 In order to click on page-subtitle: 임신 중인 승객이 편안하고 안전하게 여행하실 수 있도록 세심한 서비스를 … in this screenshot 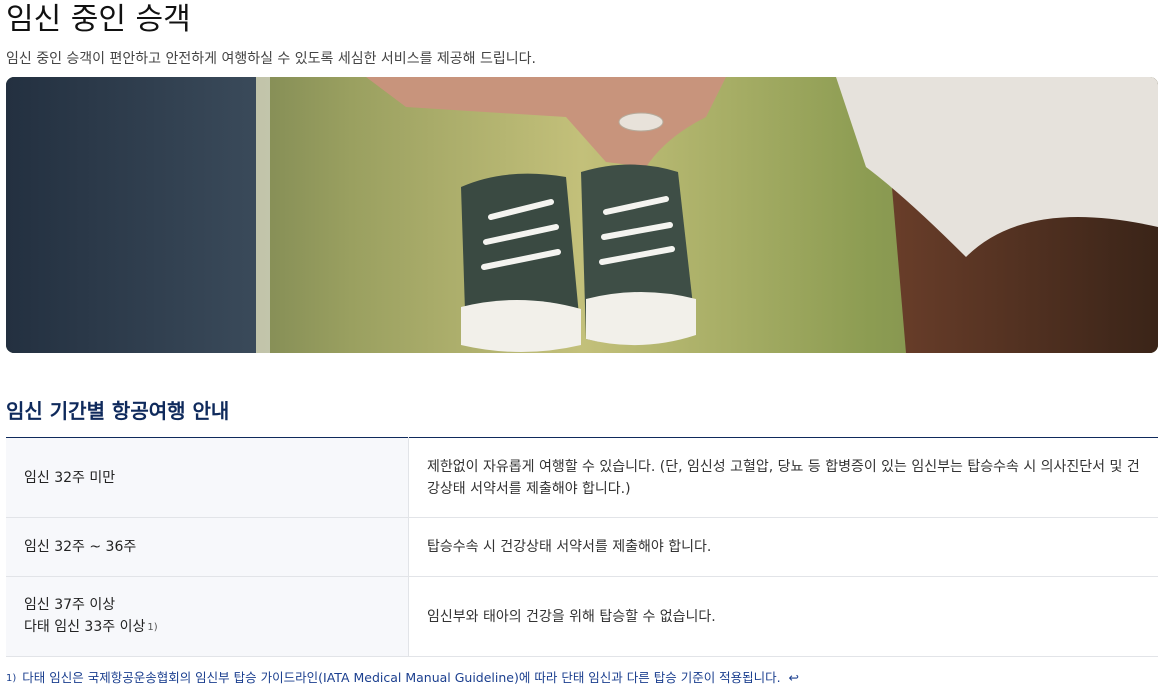, I will do `click(271, 59)`.